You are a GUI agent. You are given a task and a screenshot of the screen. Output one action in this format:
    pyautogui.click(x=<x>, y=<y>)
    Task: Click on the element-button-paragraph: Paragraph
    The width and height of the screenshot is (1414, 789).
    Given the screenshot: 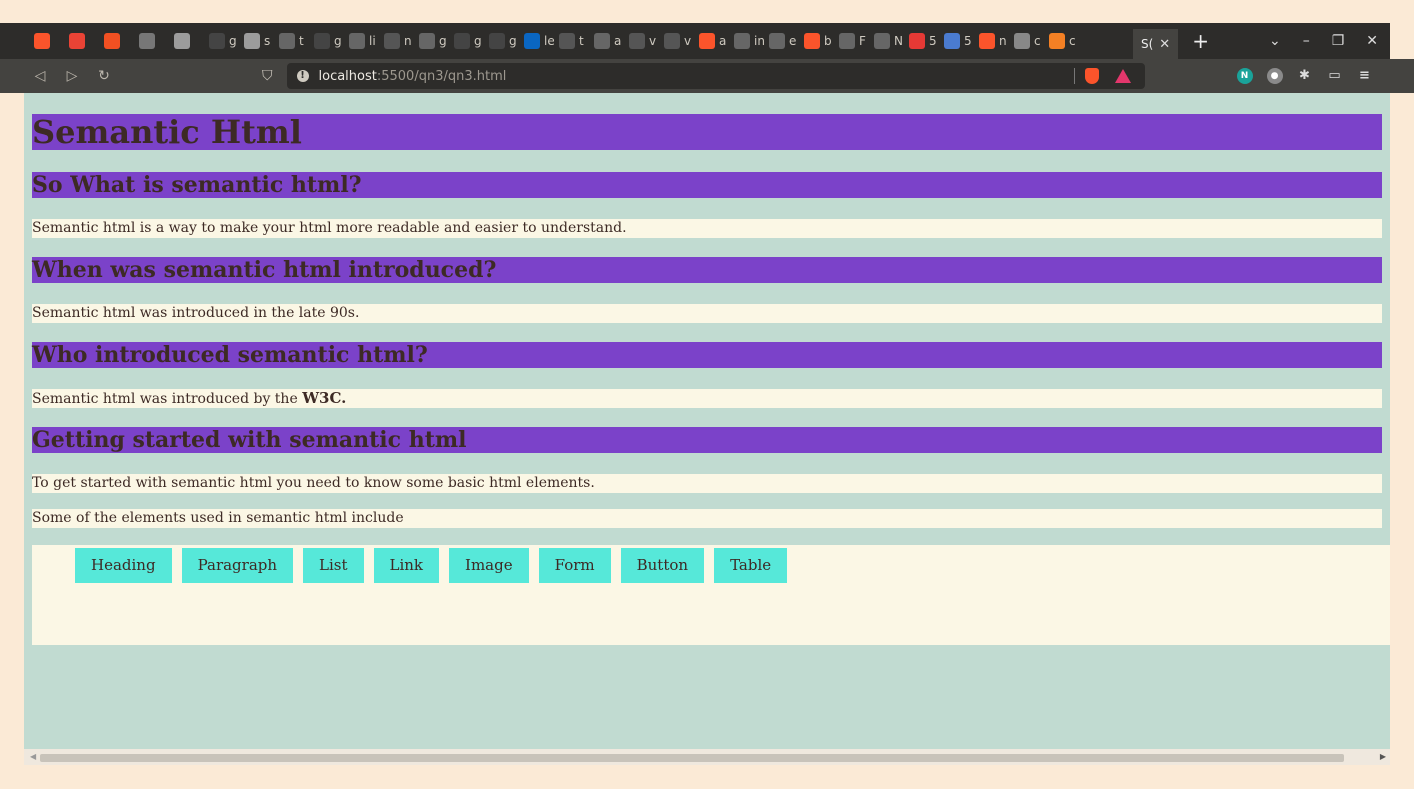 What is the action you would take?
    pyautogui.click(x=237, y=565)
    